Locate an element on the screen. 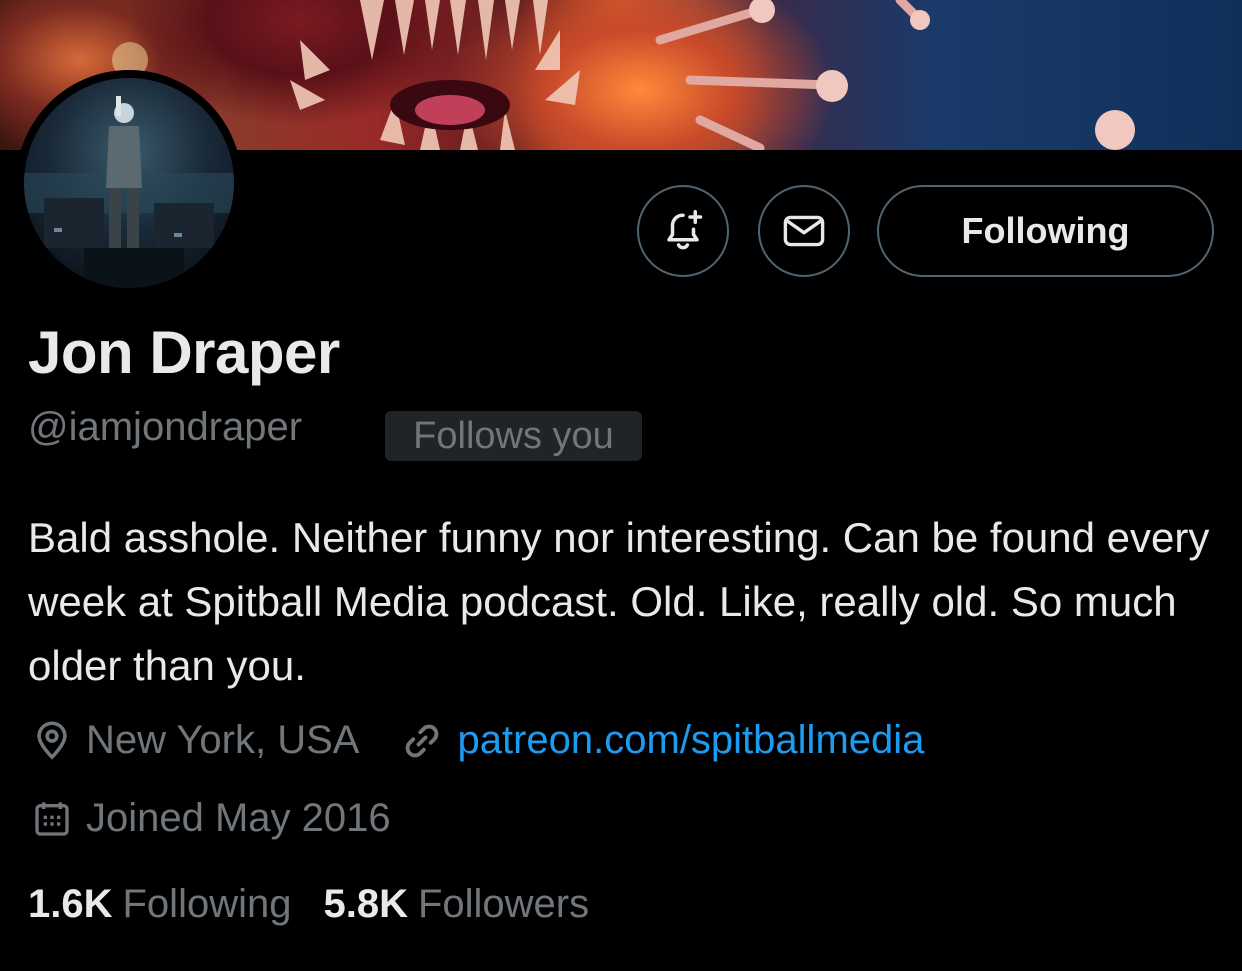 The height and width of the screenshot is (971, 1242). bell-plus-icon is located at coordinates (685, 230).